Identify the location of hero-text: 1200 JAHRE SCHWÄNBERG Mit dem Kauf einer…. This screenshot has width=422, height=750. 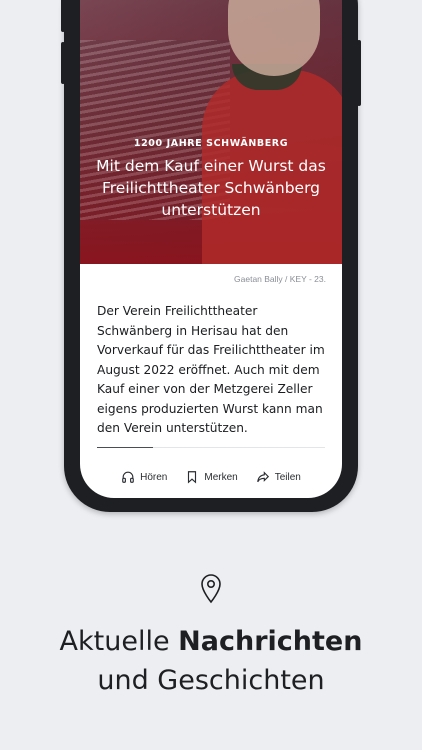
(211, 179).